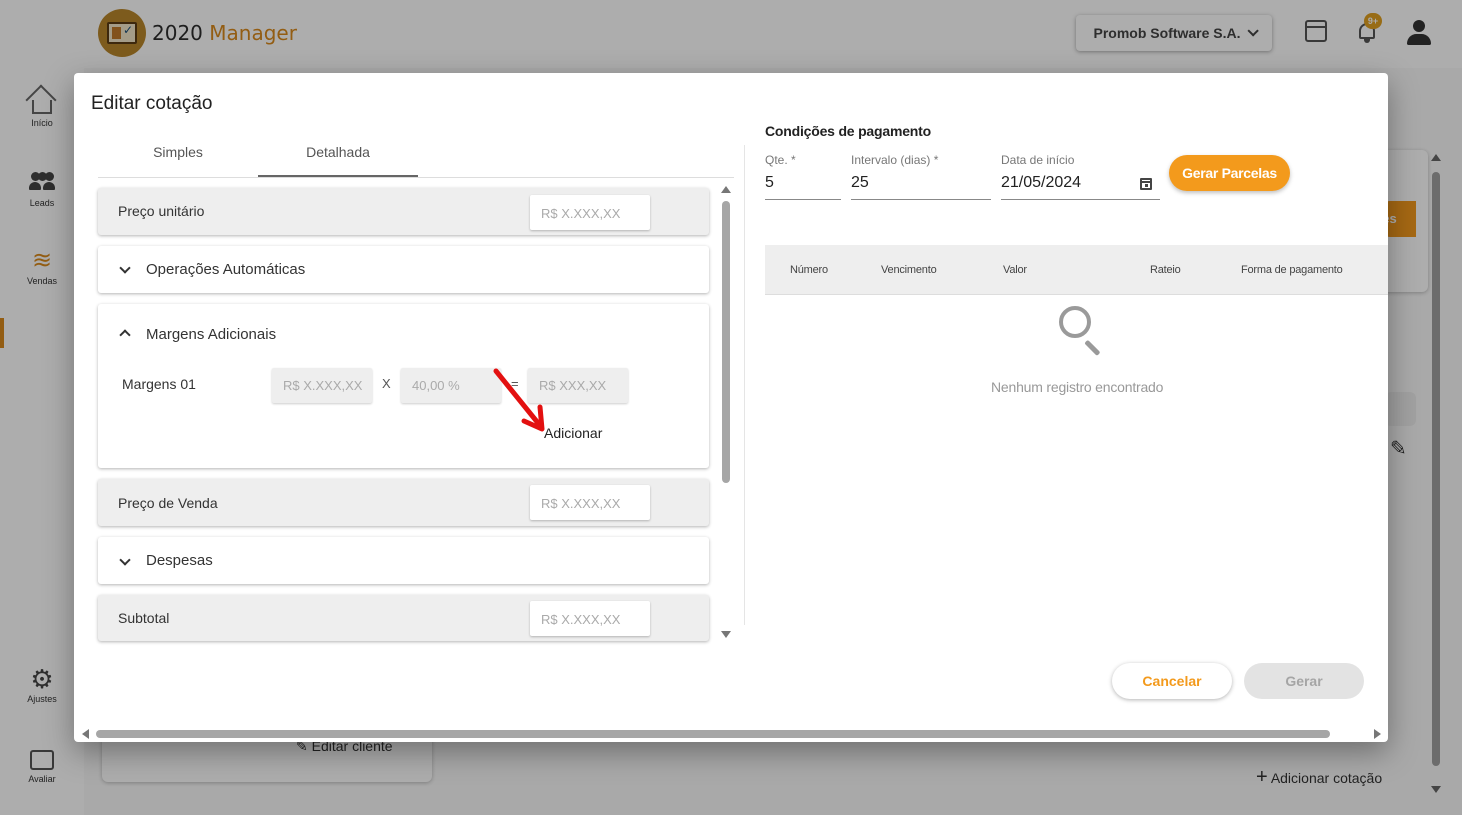  I want to click on add-margin-button: Adicionar, so click(573, 433).